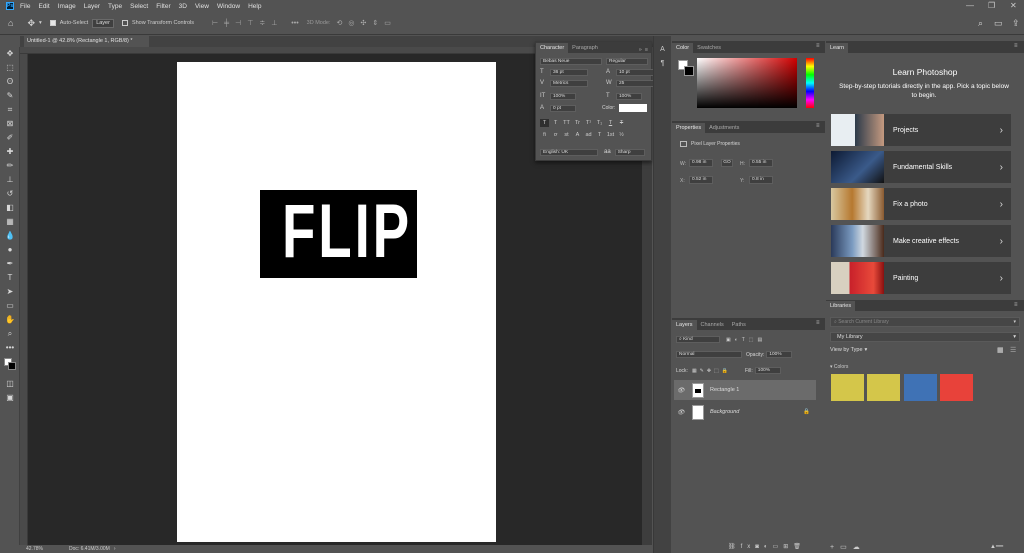 The height and width of the screenshot is (553, 1024). I want to click on faux-italic-button: T, so click(555, 123).